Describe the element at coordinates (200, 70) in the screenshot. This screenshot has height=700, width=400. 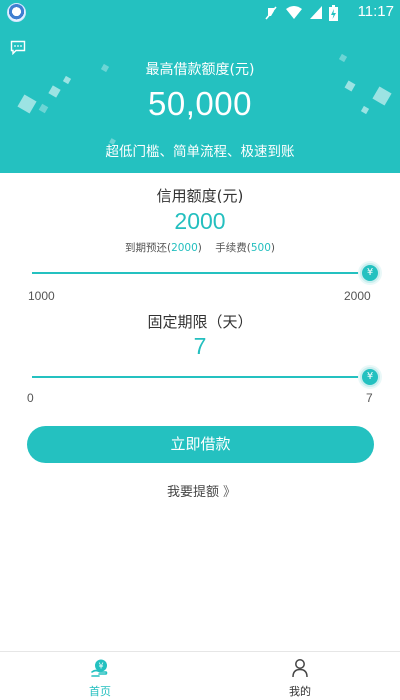
I see `max-loan-label: 最高借款额度(元)` at that location.